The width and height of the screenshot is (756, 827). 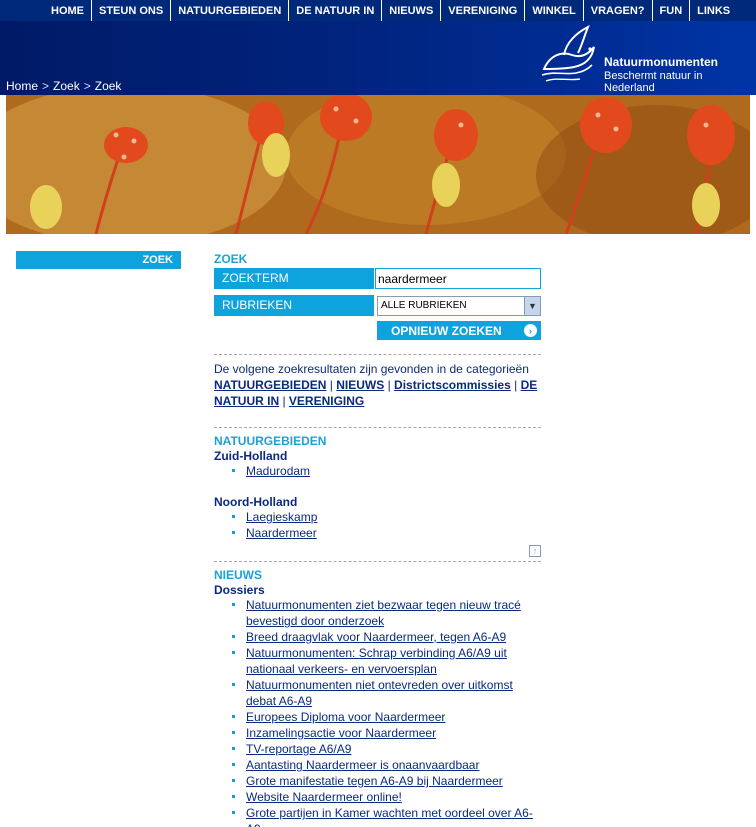 I want to click on nav-nieuws: NIEUWS, so click(x=412, y=10).